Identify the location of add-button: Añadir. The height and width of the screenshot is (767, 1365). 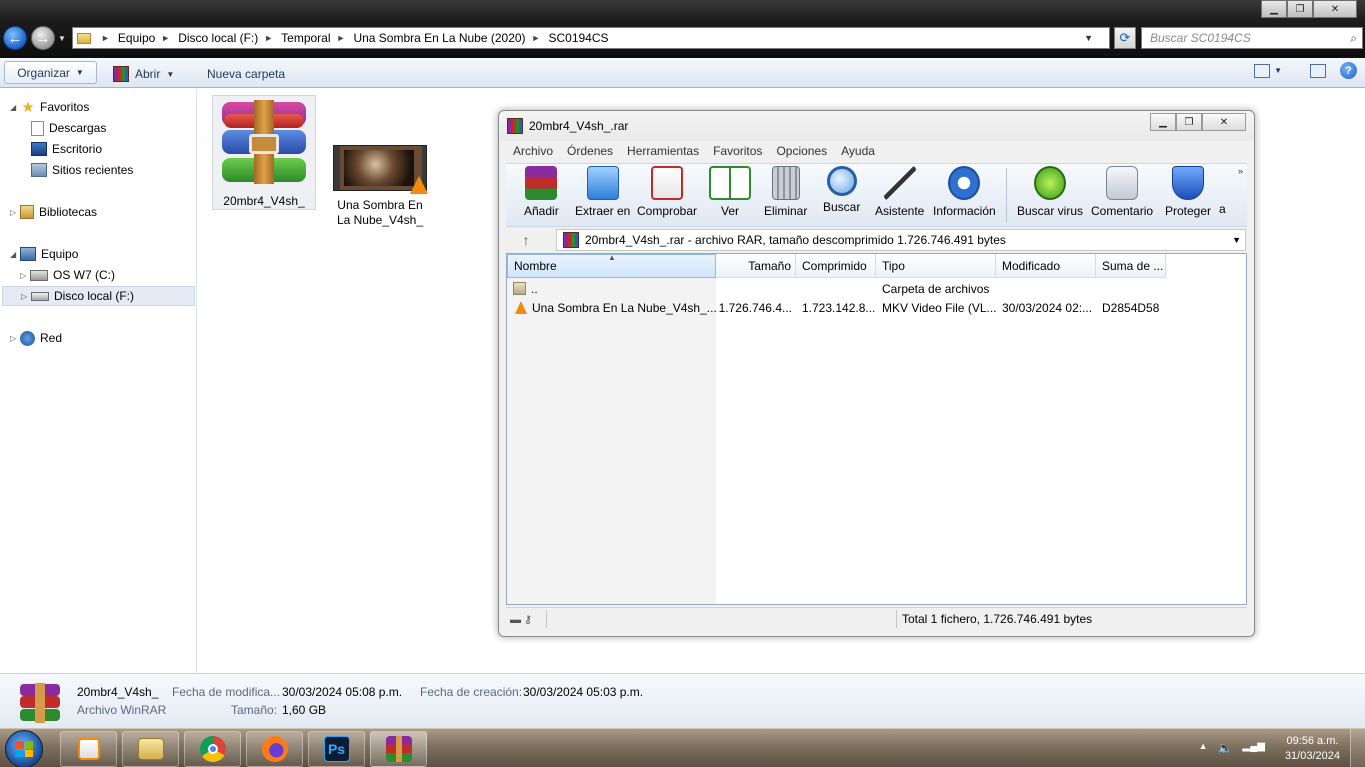
(541, 194).